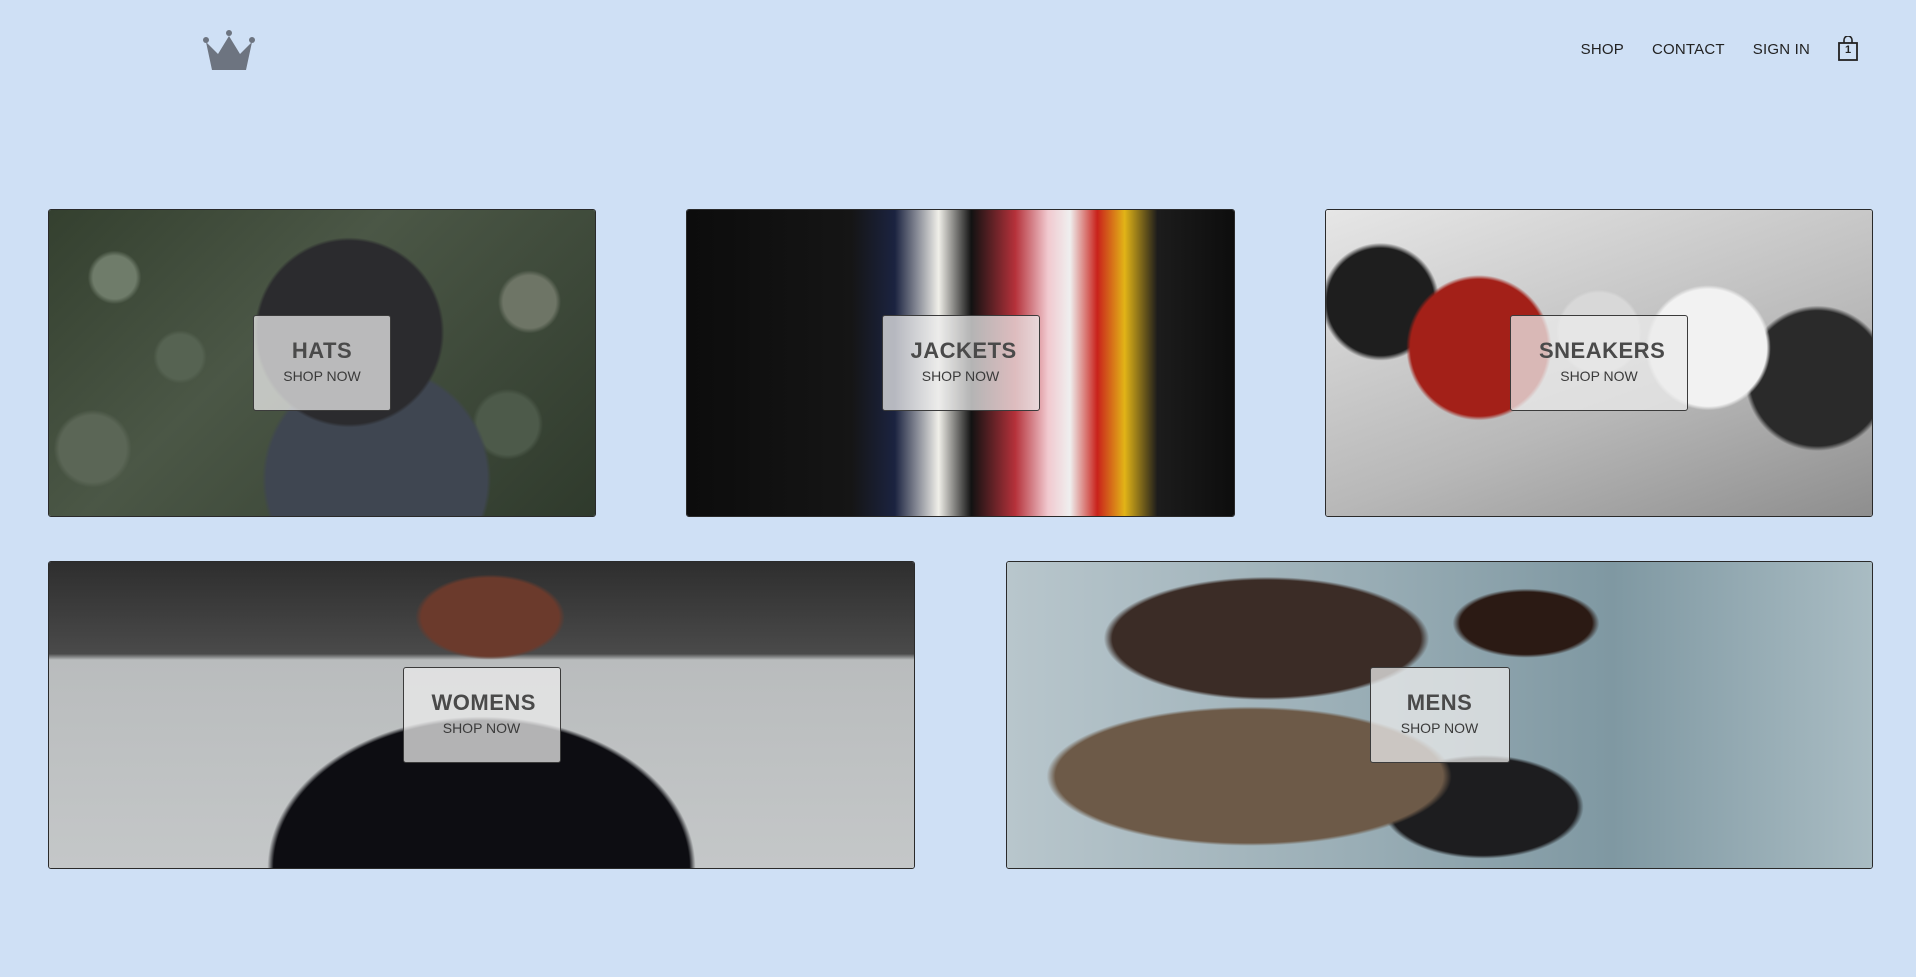 This screenshot has width=1916, height=977. What do you see at coordinates (1602, 49) in the screenshot?
I see `nav-link-shop: SHOP` at bounding box center [1602, 49].